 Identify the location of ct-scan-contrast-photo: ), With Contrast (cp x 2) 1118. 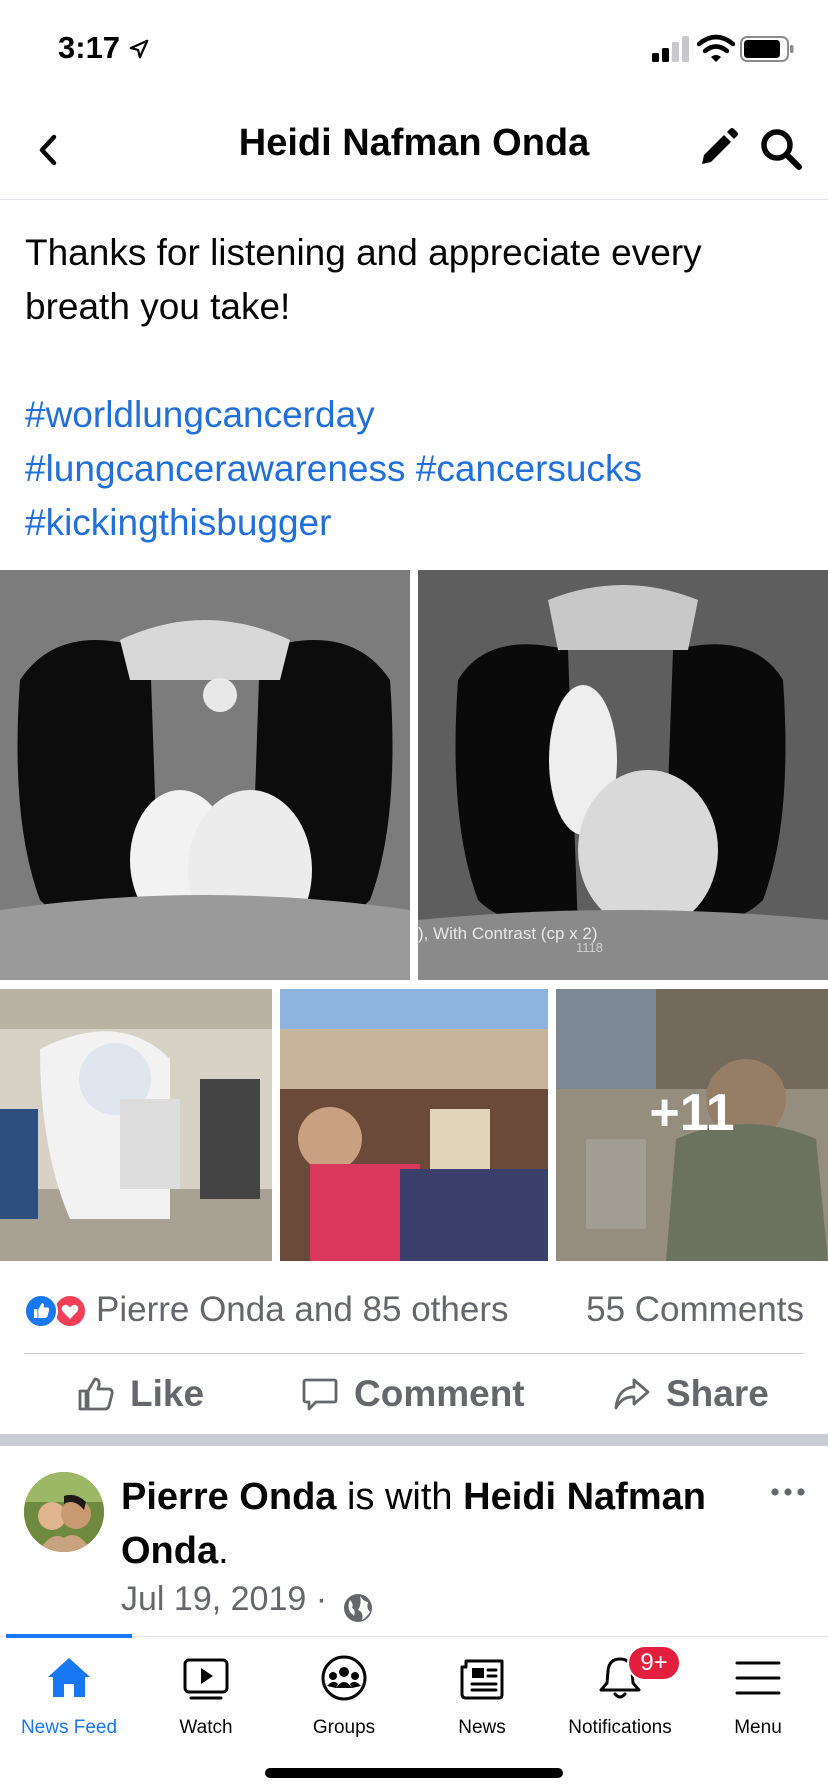
(623, 775).